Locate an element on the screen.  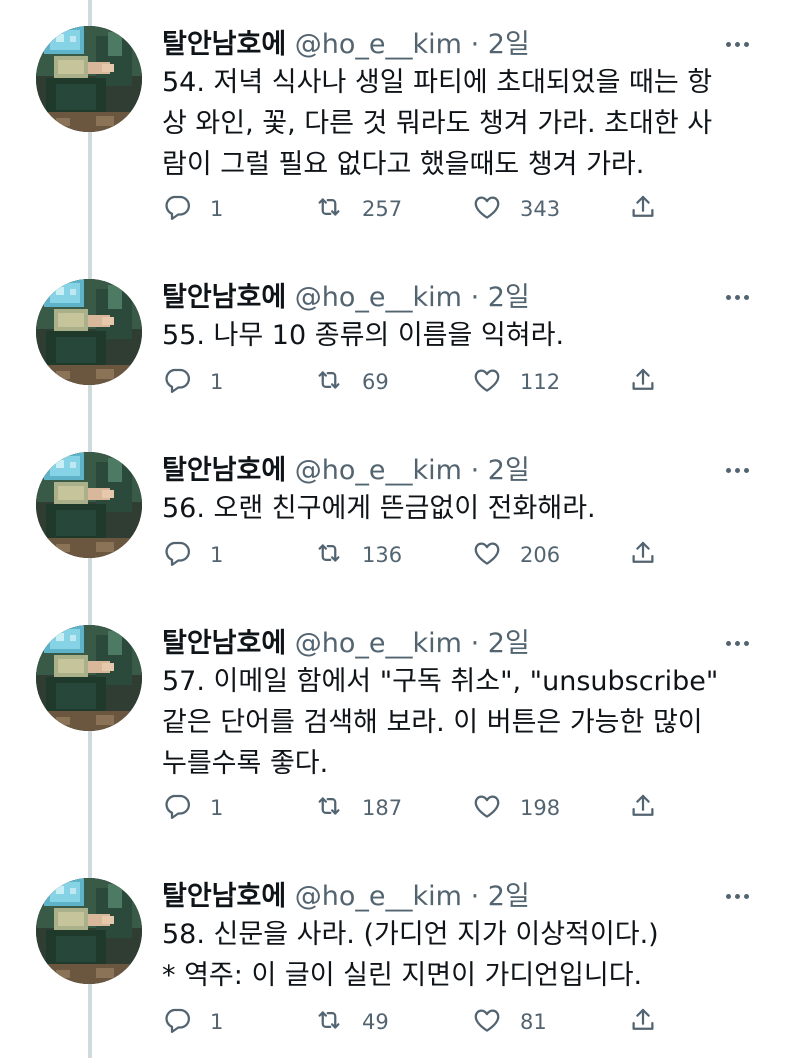
tweet-text-line: 같은 단어를 검색해 보라. 이 버튼은 가능한 많이 is located at coordinates (432, 722).